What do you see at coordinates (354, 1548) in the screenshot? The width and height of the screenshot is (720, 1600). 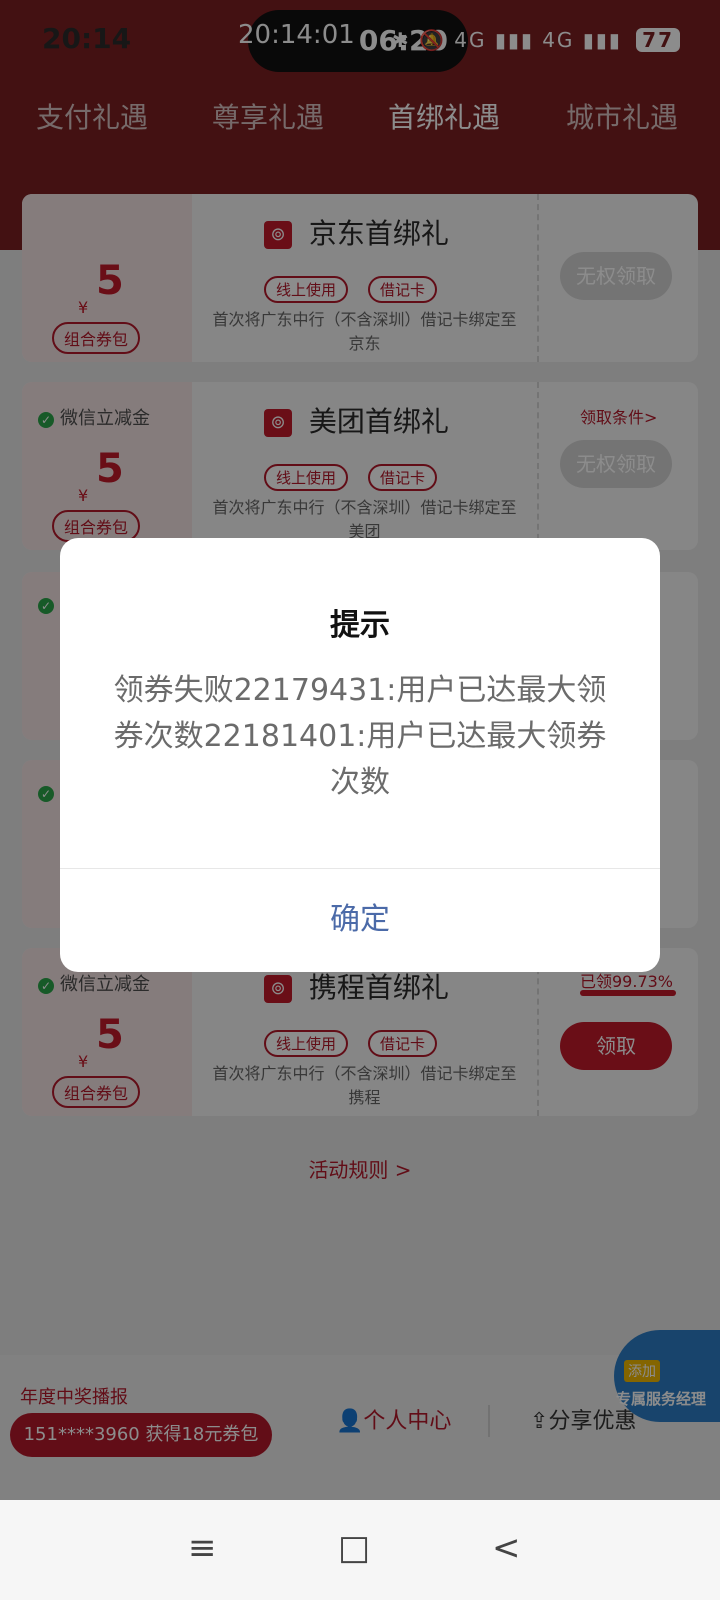 I see `home-icon: □` at bounding box center [354, 1548].